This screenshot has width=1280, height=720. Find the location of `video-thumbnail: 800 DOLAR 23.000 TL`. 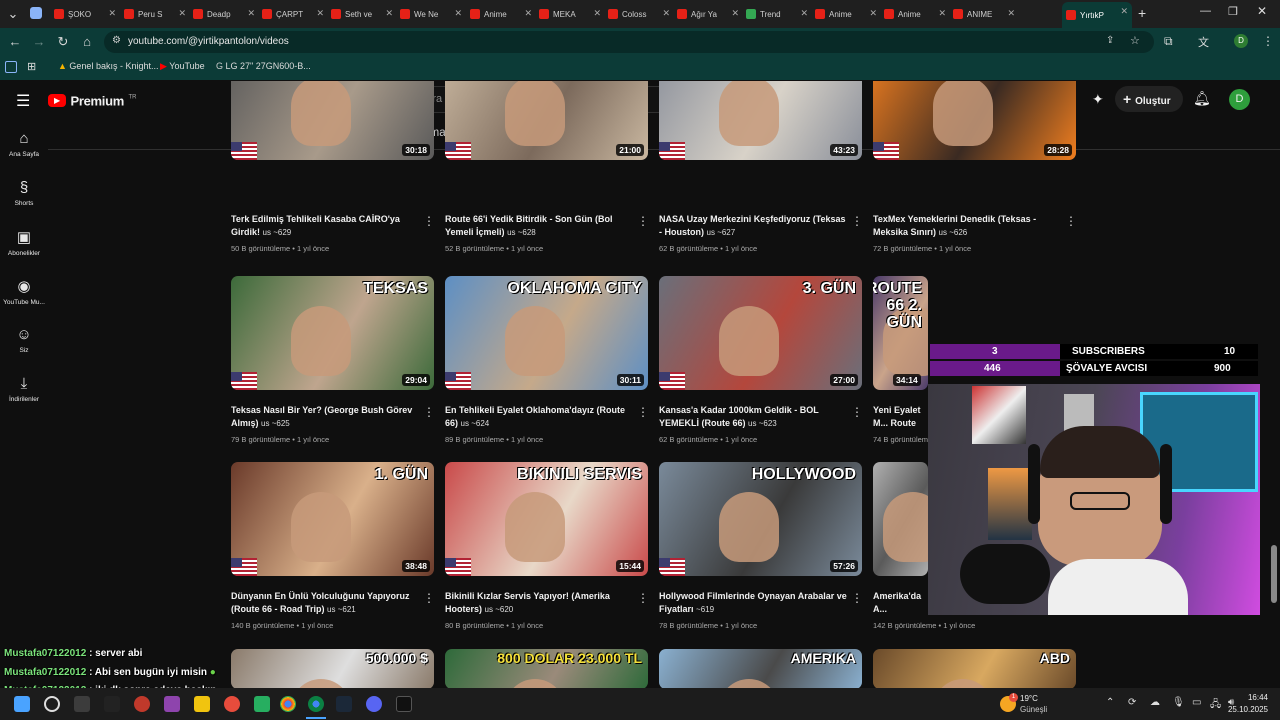

video-thumbnail: 800 DOLAR 23.000 TL is located at coordinates (546, 668).